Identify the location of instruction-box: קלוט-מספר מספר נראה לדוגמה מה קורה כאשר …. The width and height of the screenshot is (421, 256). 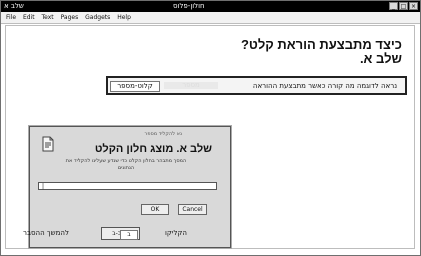
(256, 85).